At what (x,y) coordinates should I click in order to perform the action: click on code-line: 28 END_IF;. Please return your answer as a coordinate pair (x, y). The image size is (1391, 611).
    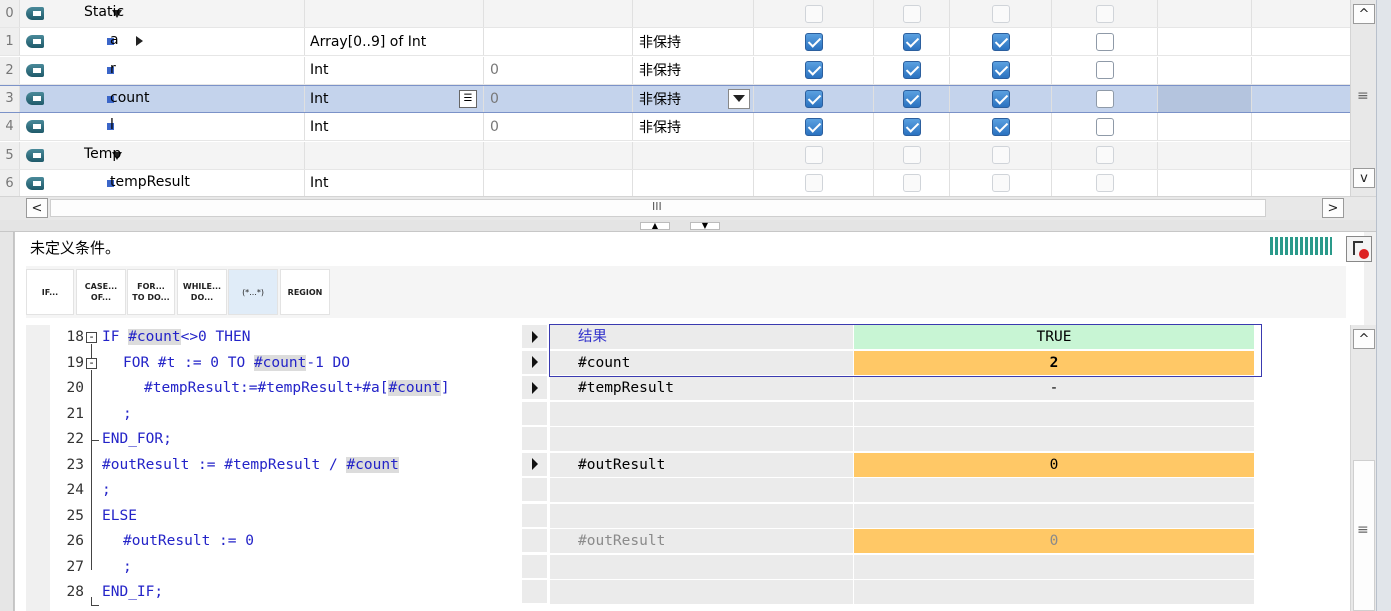
    Looking at the image, I should click on (286, 593).